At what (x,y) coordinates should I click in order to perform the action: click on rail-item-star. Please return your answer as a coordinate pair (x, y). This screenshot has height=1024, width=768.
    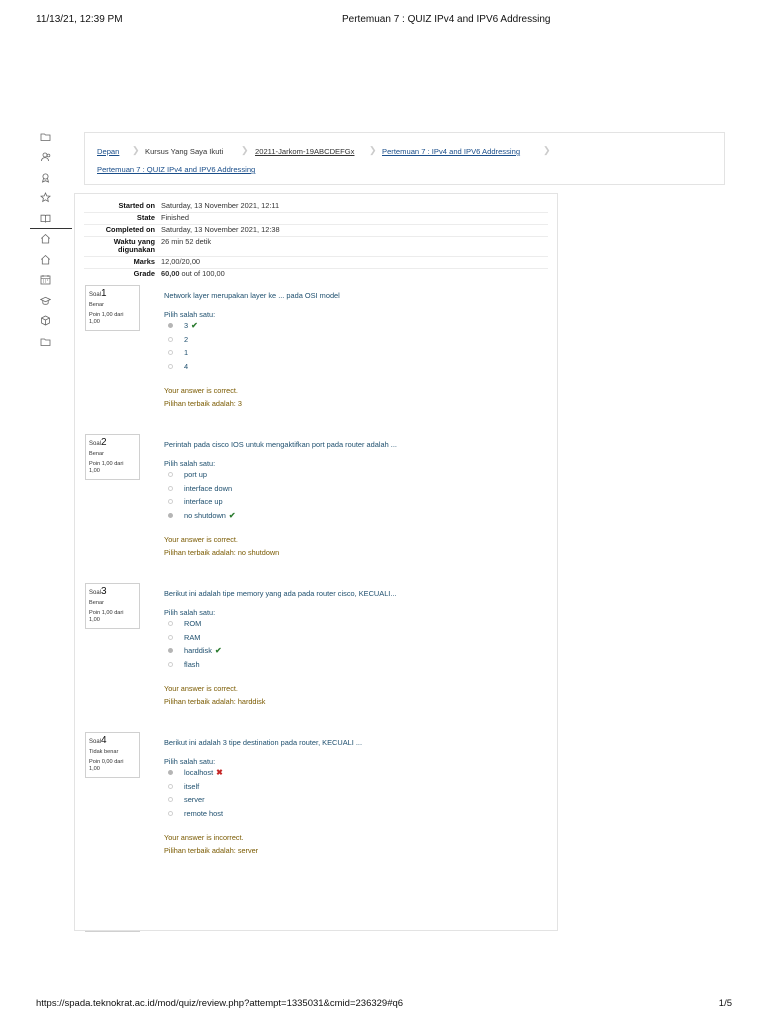
    Looking at the image, I should click on (45, 198).